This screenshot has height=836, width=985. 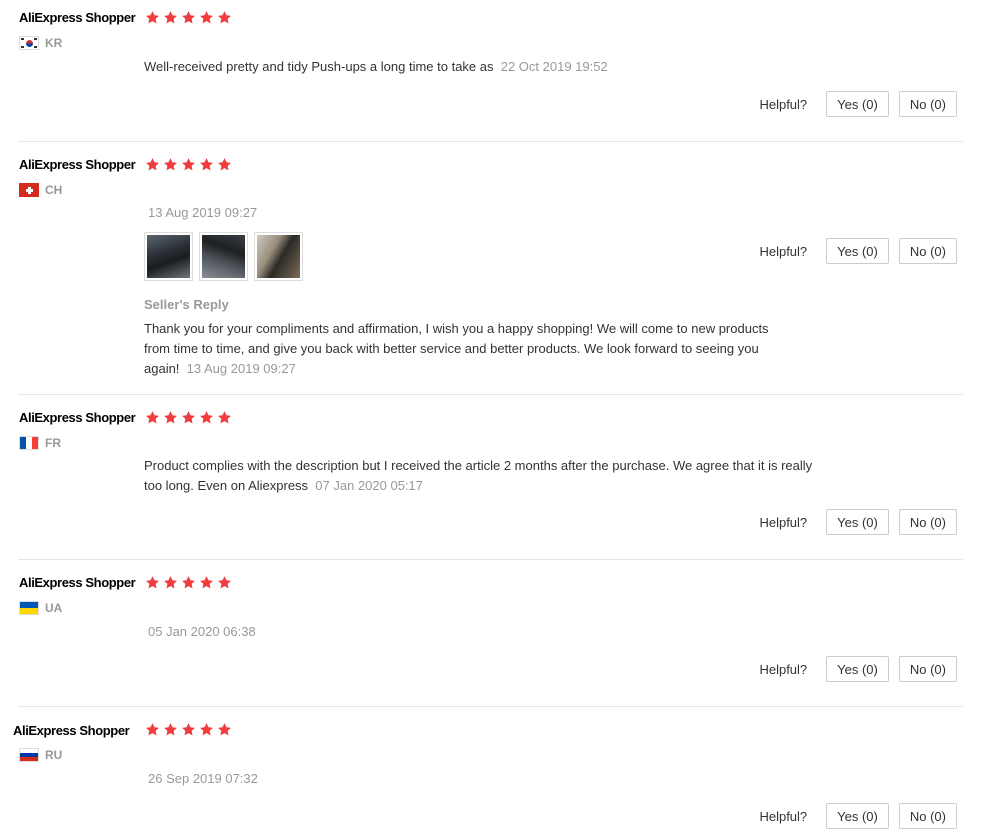 I want to click on reviewer-country: FR, so click(x=40, y=443).